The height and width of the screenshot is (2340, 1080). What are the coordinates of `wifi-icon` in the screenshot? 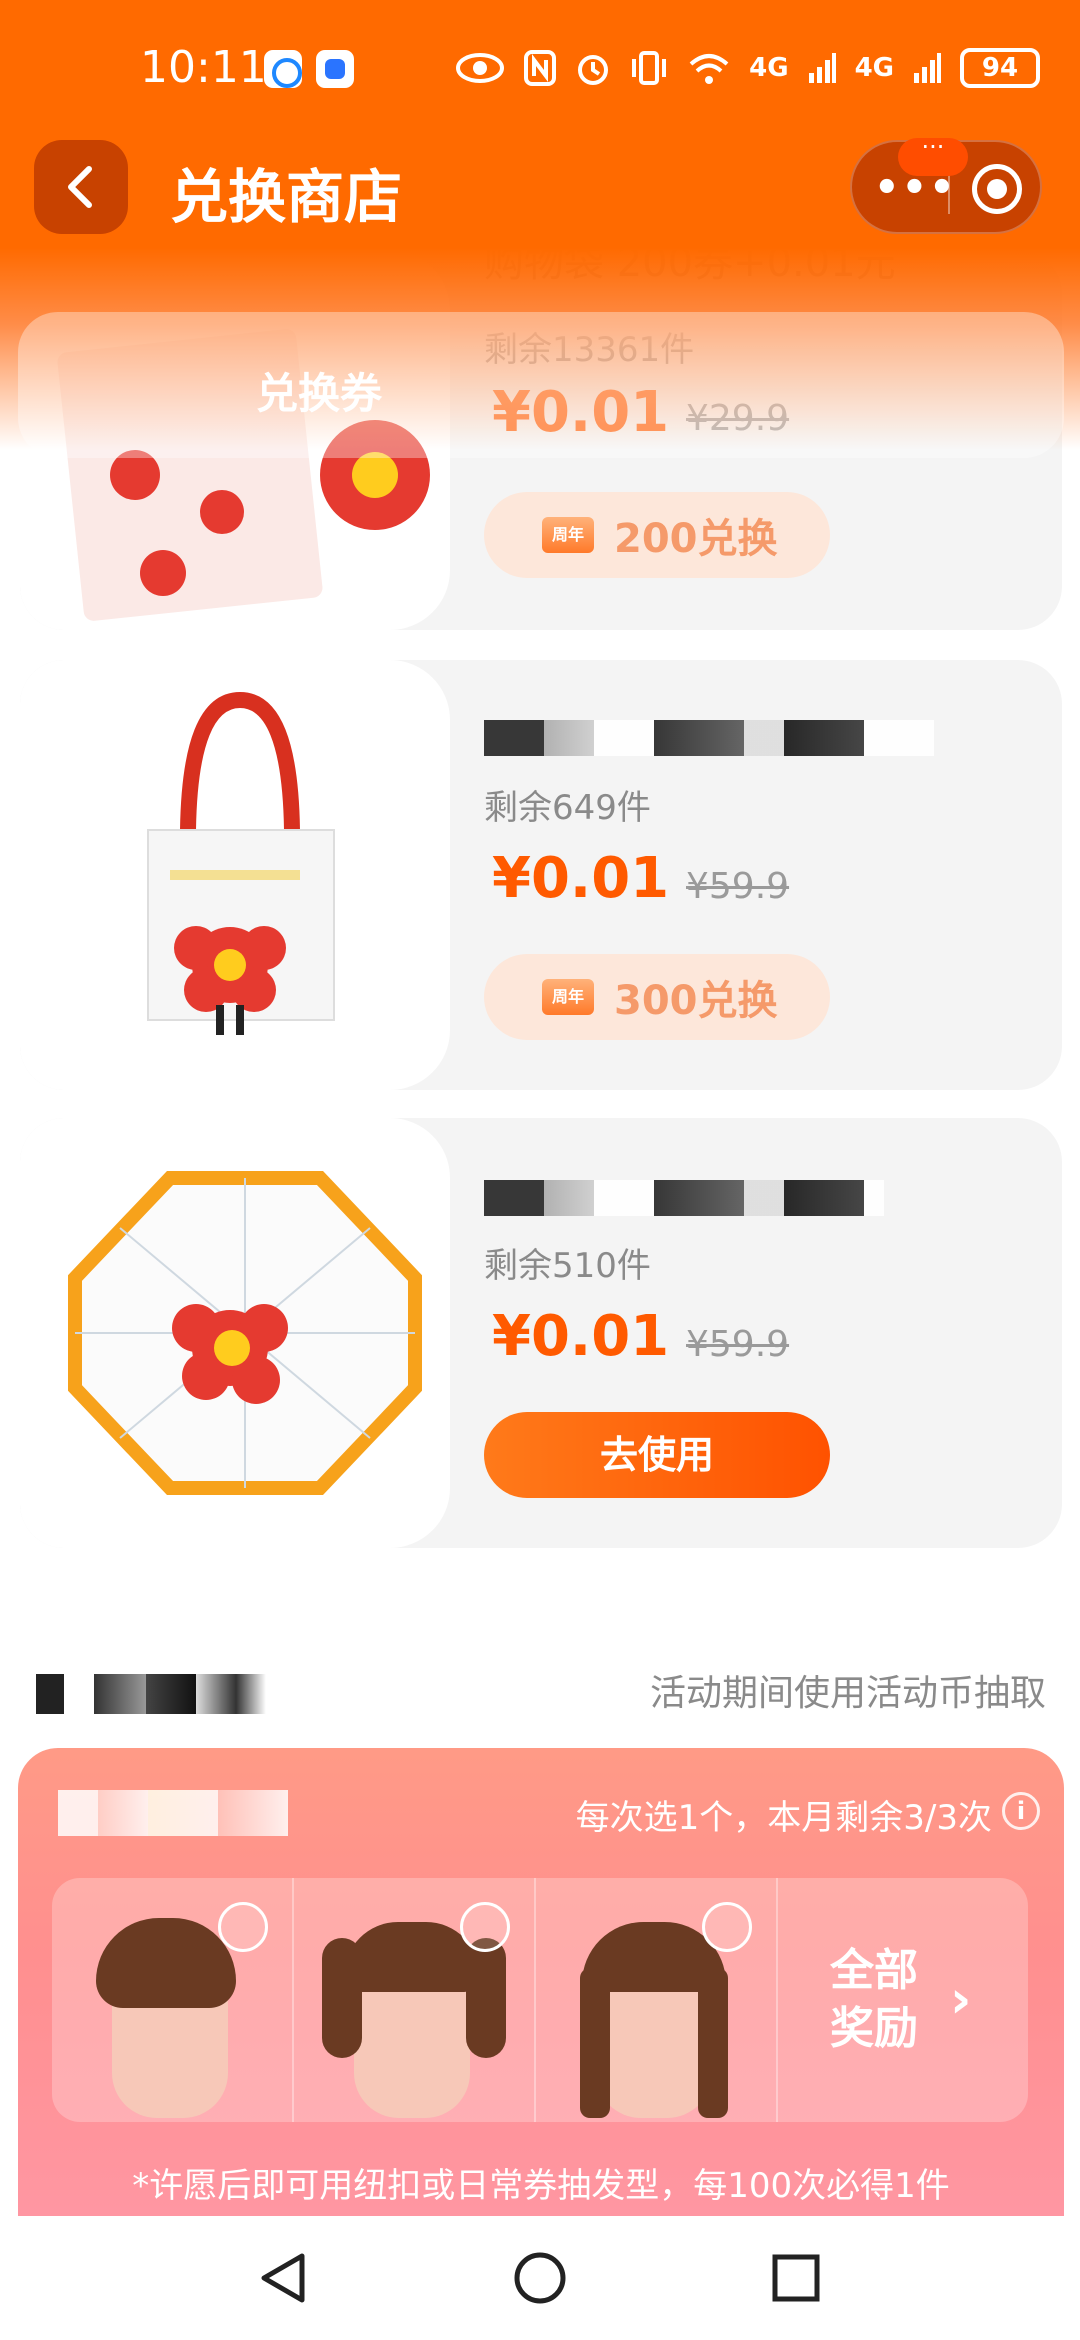 It's located at (709, 69).